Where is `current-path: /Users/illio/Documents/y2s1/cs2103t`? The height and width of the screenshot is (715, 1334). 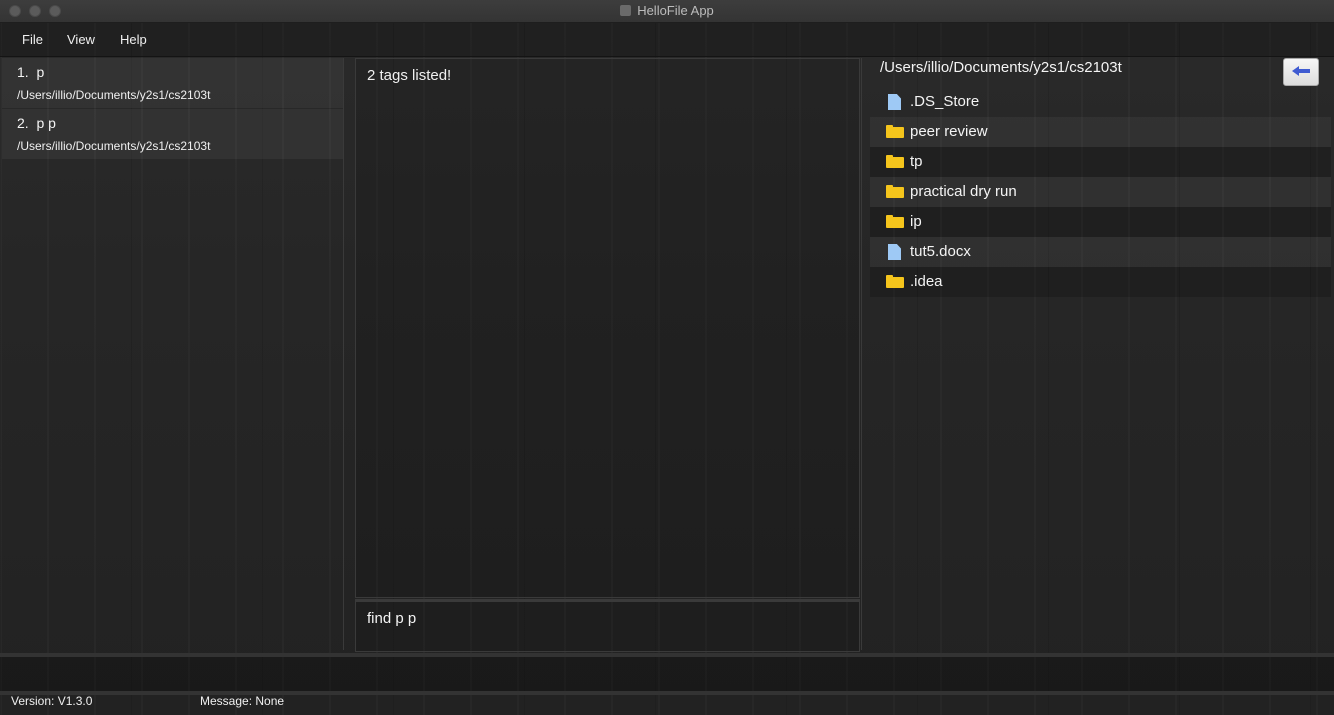
current-path: /Users/illio/Documents/y2s1/cs2103t is located at coordinates (1001, 67).